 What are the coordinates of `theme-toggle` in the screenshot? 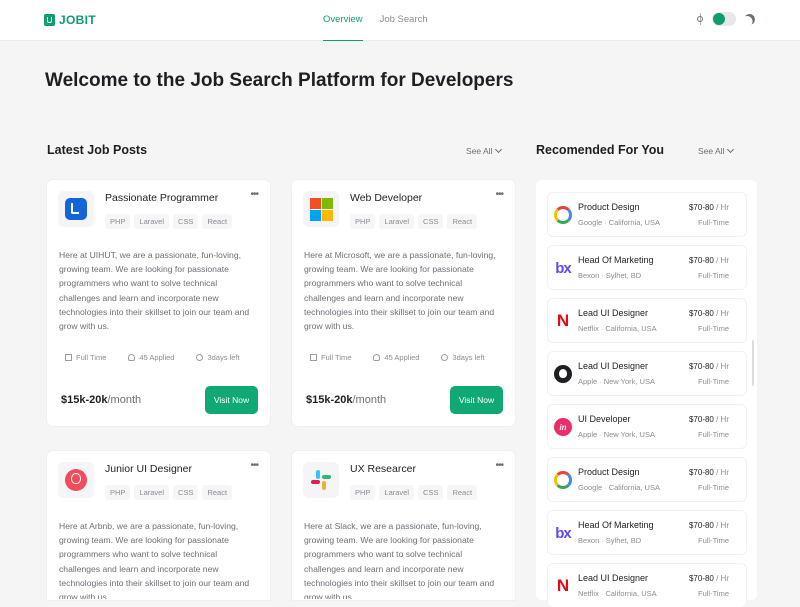 It's located at (724, 19).